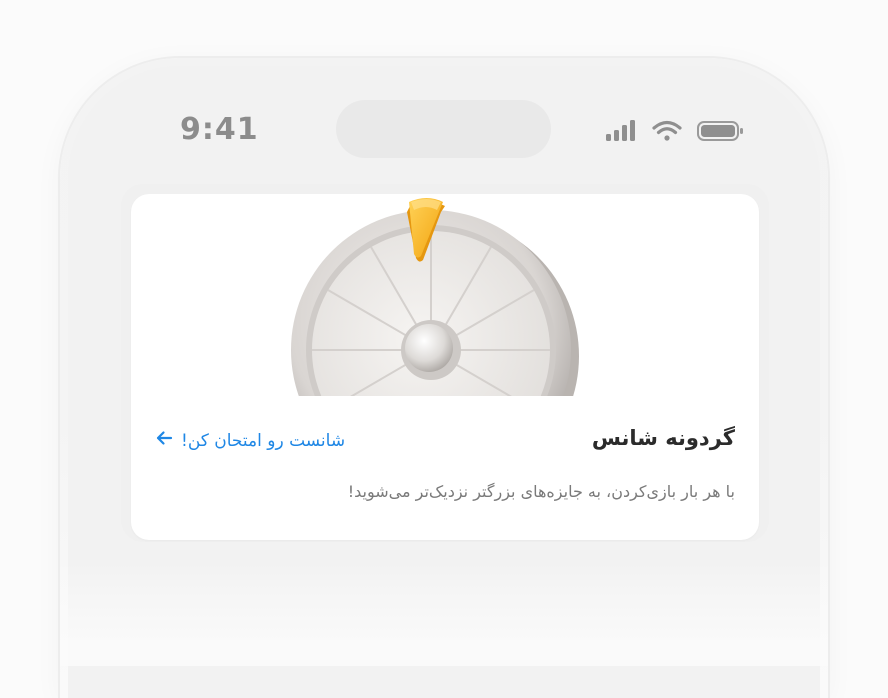  What do you see at coordinates (720, 131) in the screenshot?
I see `battery-icon` at bounding box center [720, 131].